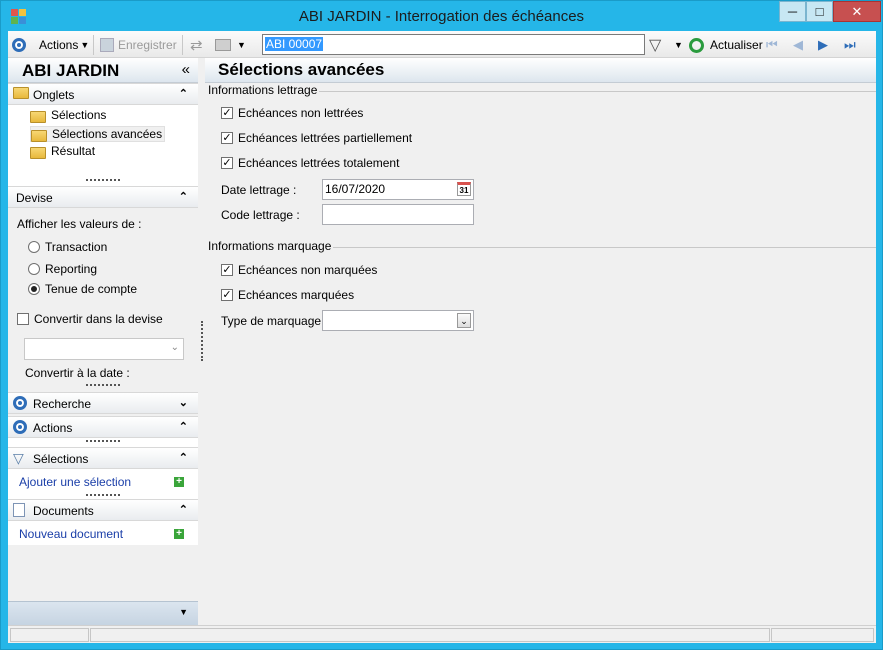  What do you see at coordinates (196, 45) in the screenshot?
I see `sync-icon: ⇄` at bounding box center [196, 45].